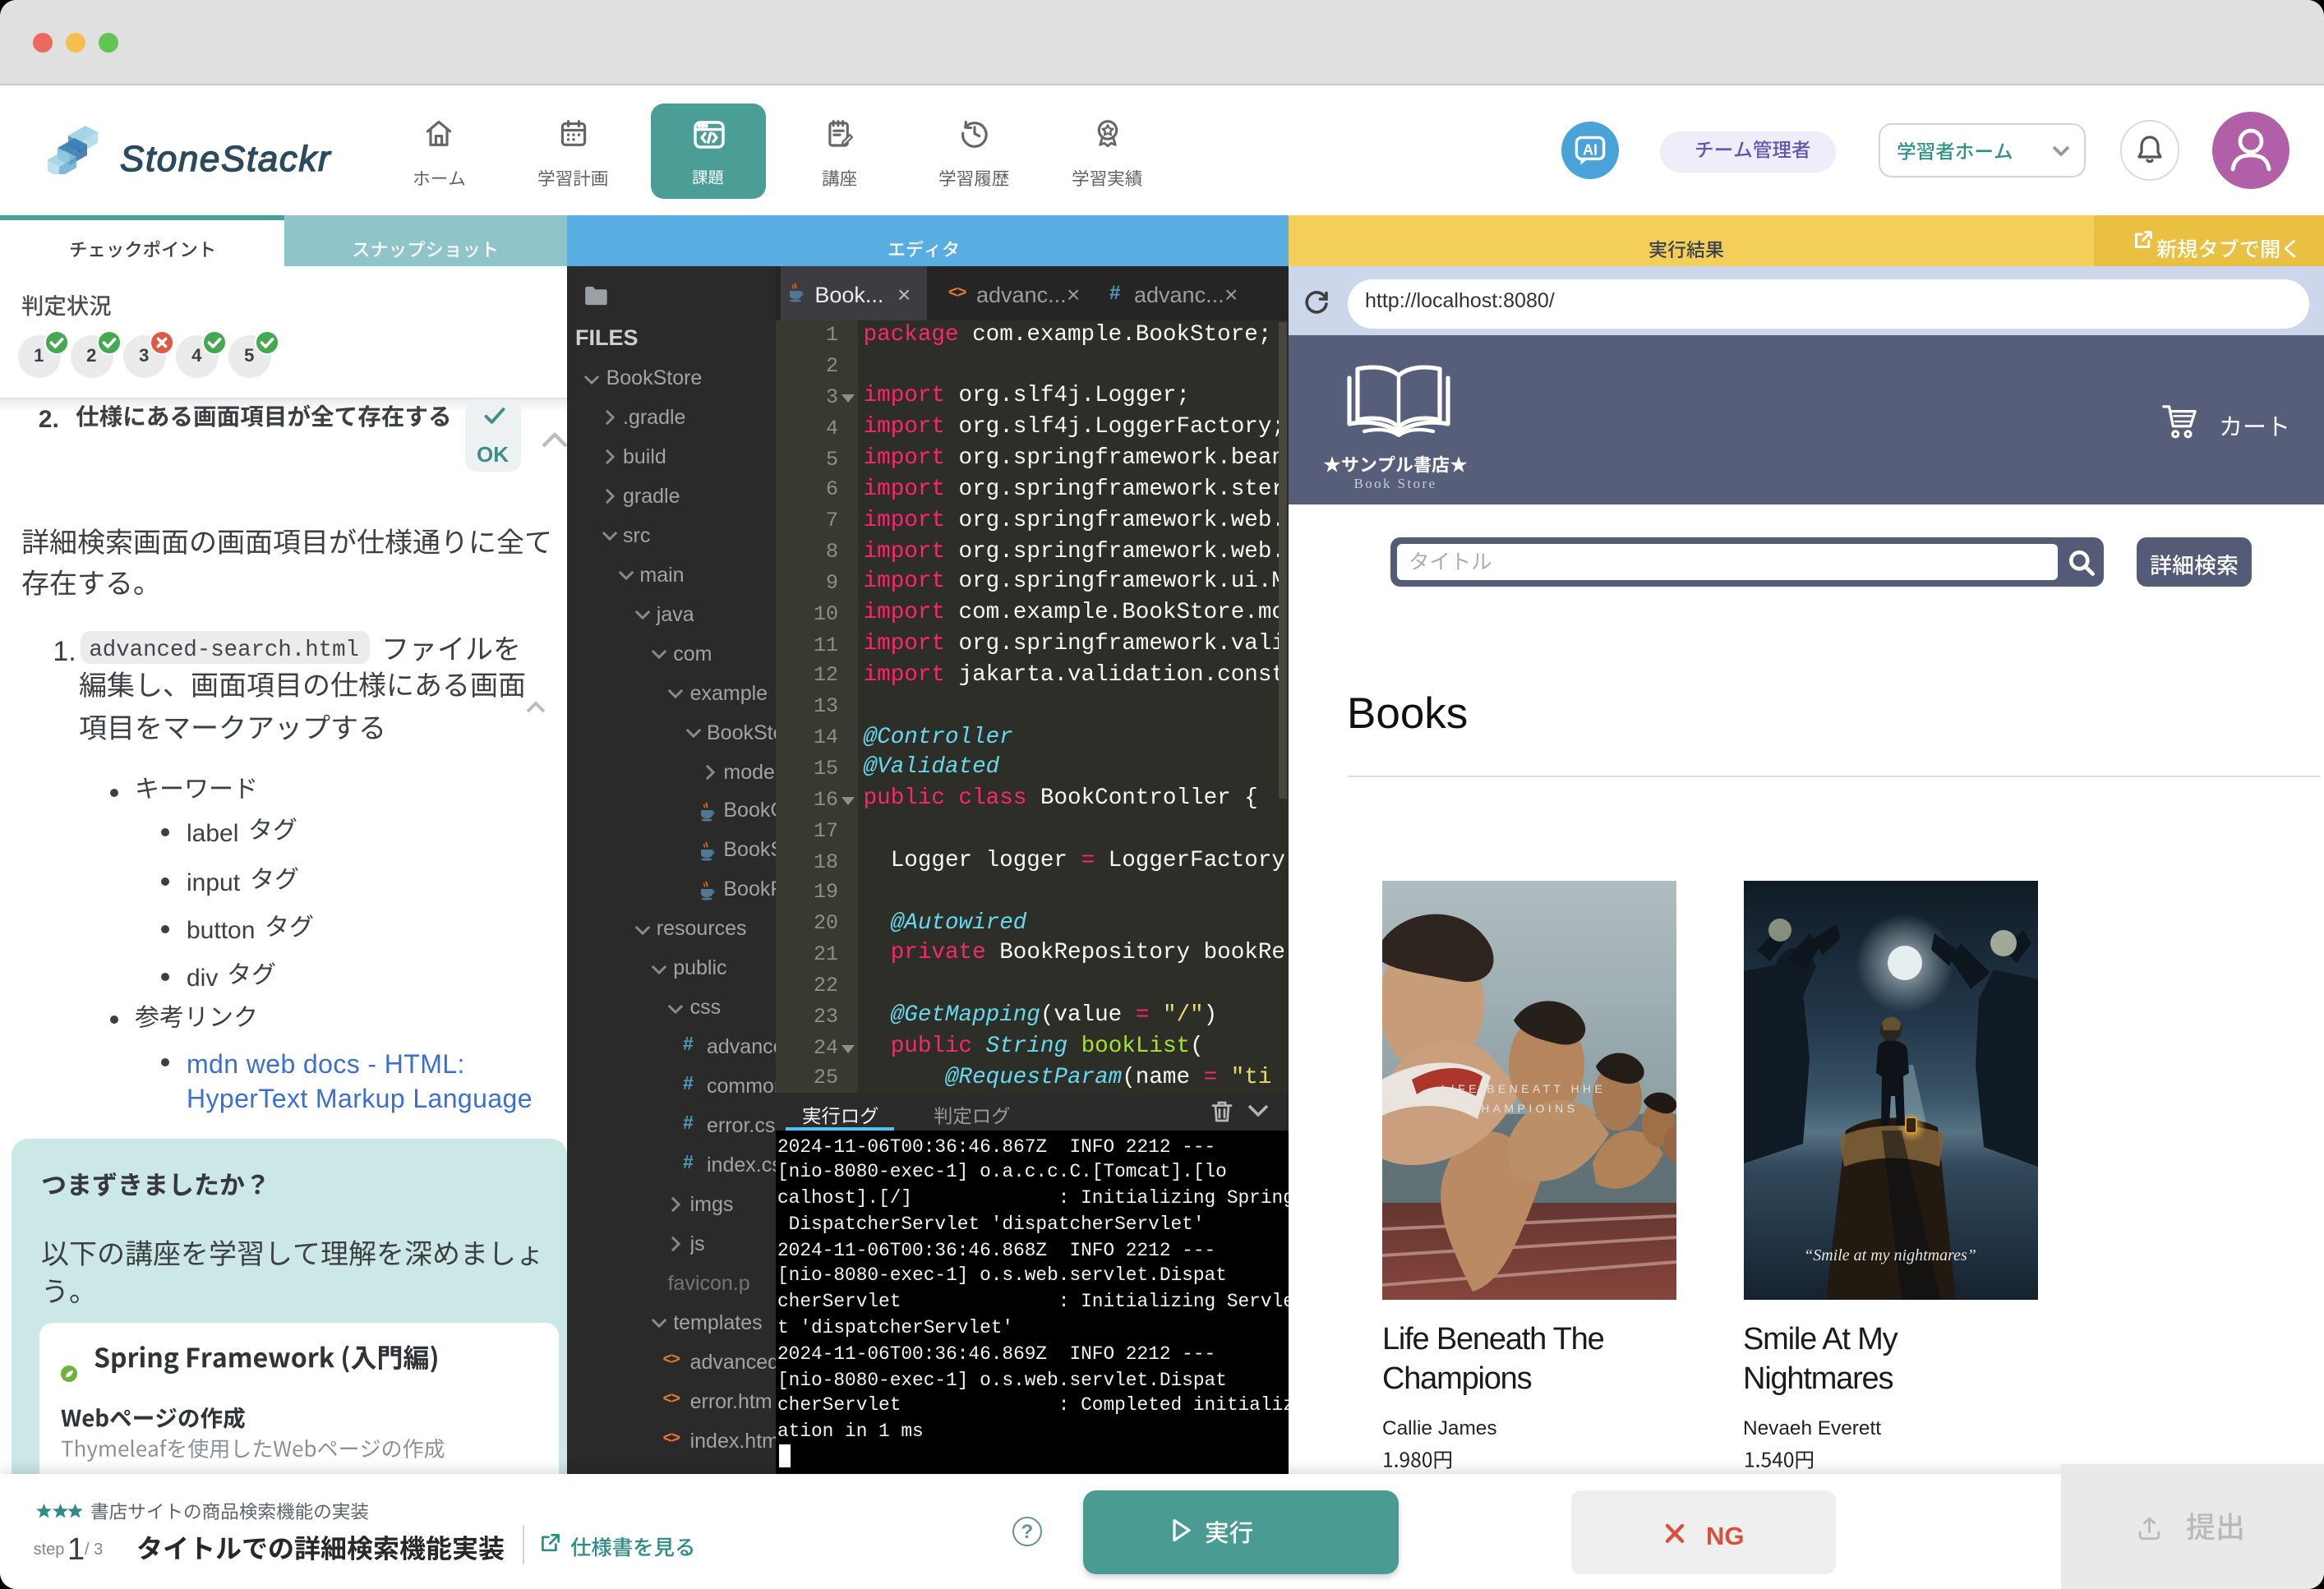  What do you see at coordinates (1889, 1256) in the screenshot?
I see `svg-text: “Smile at my nightmares”` at bounding box center [1889, 1256].